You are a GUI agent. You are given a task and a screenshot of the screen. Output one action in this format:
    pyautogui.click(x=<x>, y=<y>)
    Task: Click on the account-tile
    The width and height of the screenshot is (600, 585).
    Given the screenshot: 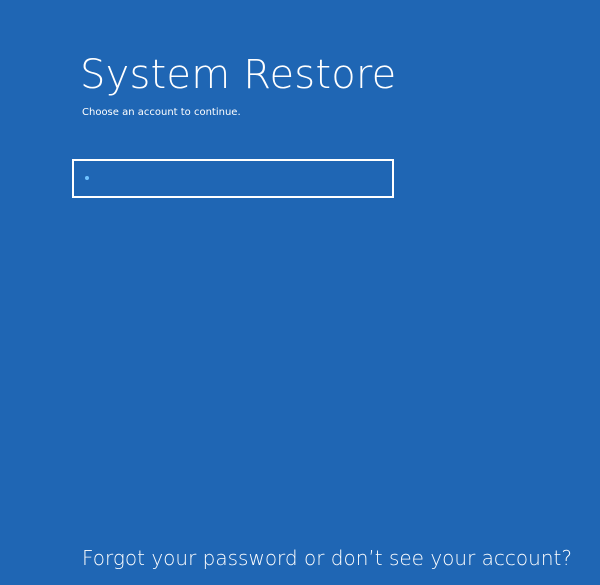 What is the action you would take?
    pyautogui.click(x=233, y=178)
    